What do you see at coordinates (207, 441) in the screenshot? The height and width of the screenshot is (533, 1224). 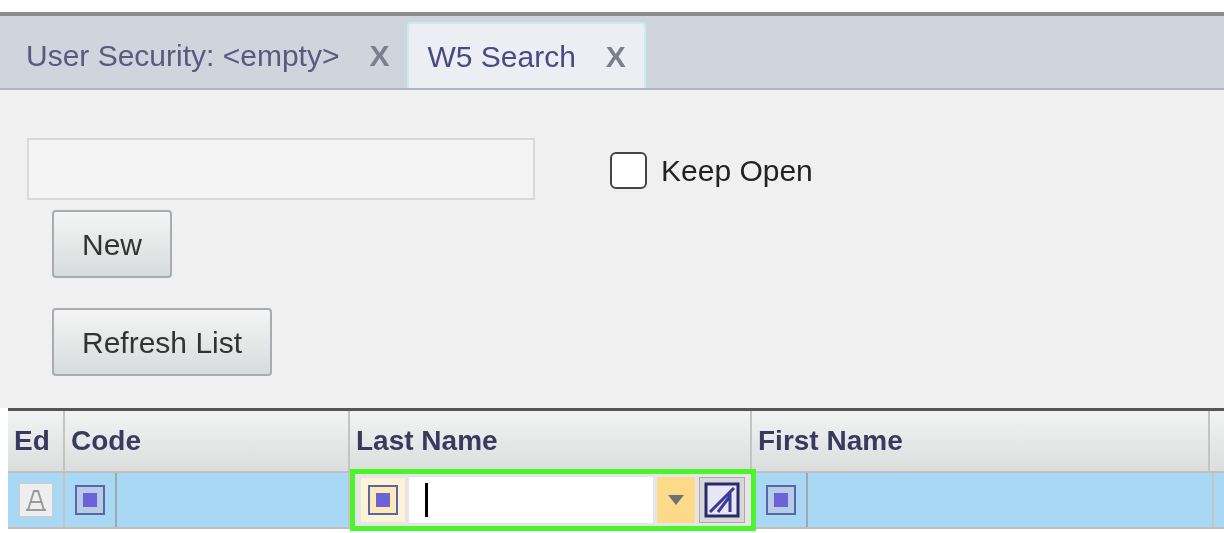 I see `column-header: Code` at bounding box center [207, 441].